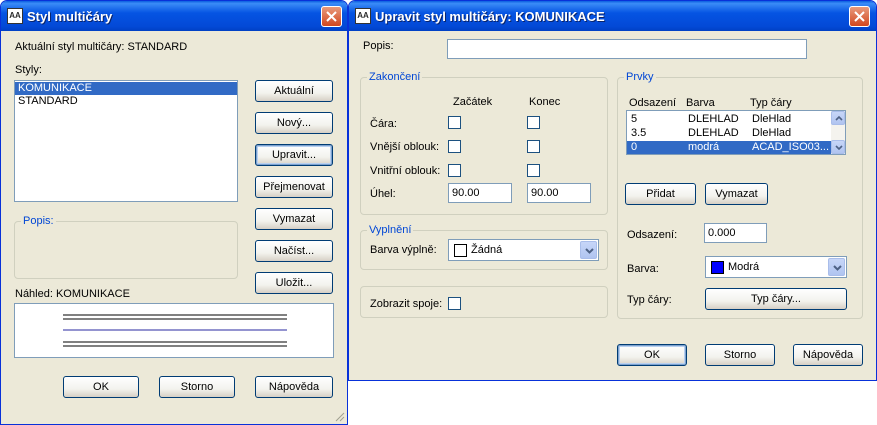  Describe the element at coordinates (294, 91) in the screenshot. I see `set-current-button: Aktuální` at that location.